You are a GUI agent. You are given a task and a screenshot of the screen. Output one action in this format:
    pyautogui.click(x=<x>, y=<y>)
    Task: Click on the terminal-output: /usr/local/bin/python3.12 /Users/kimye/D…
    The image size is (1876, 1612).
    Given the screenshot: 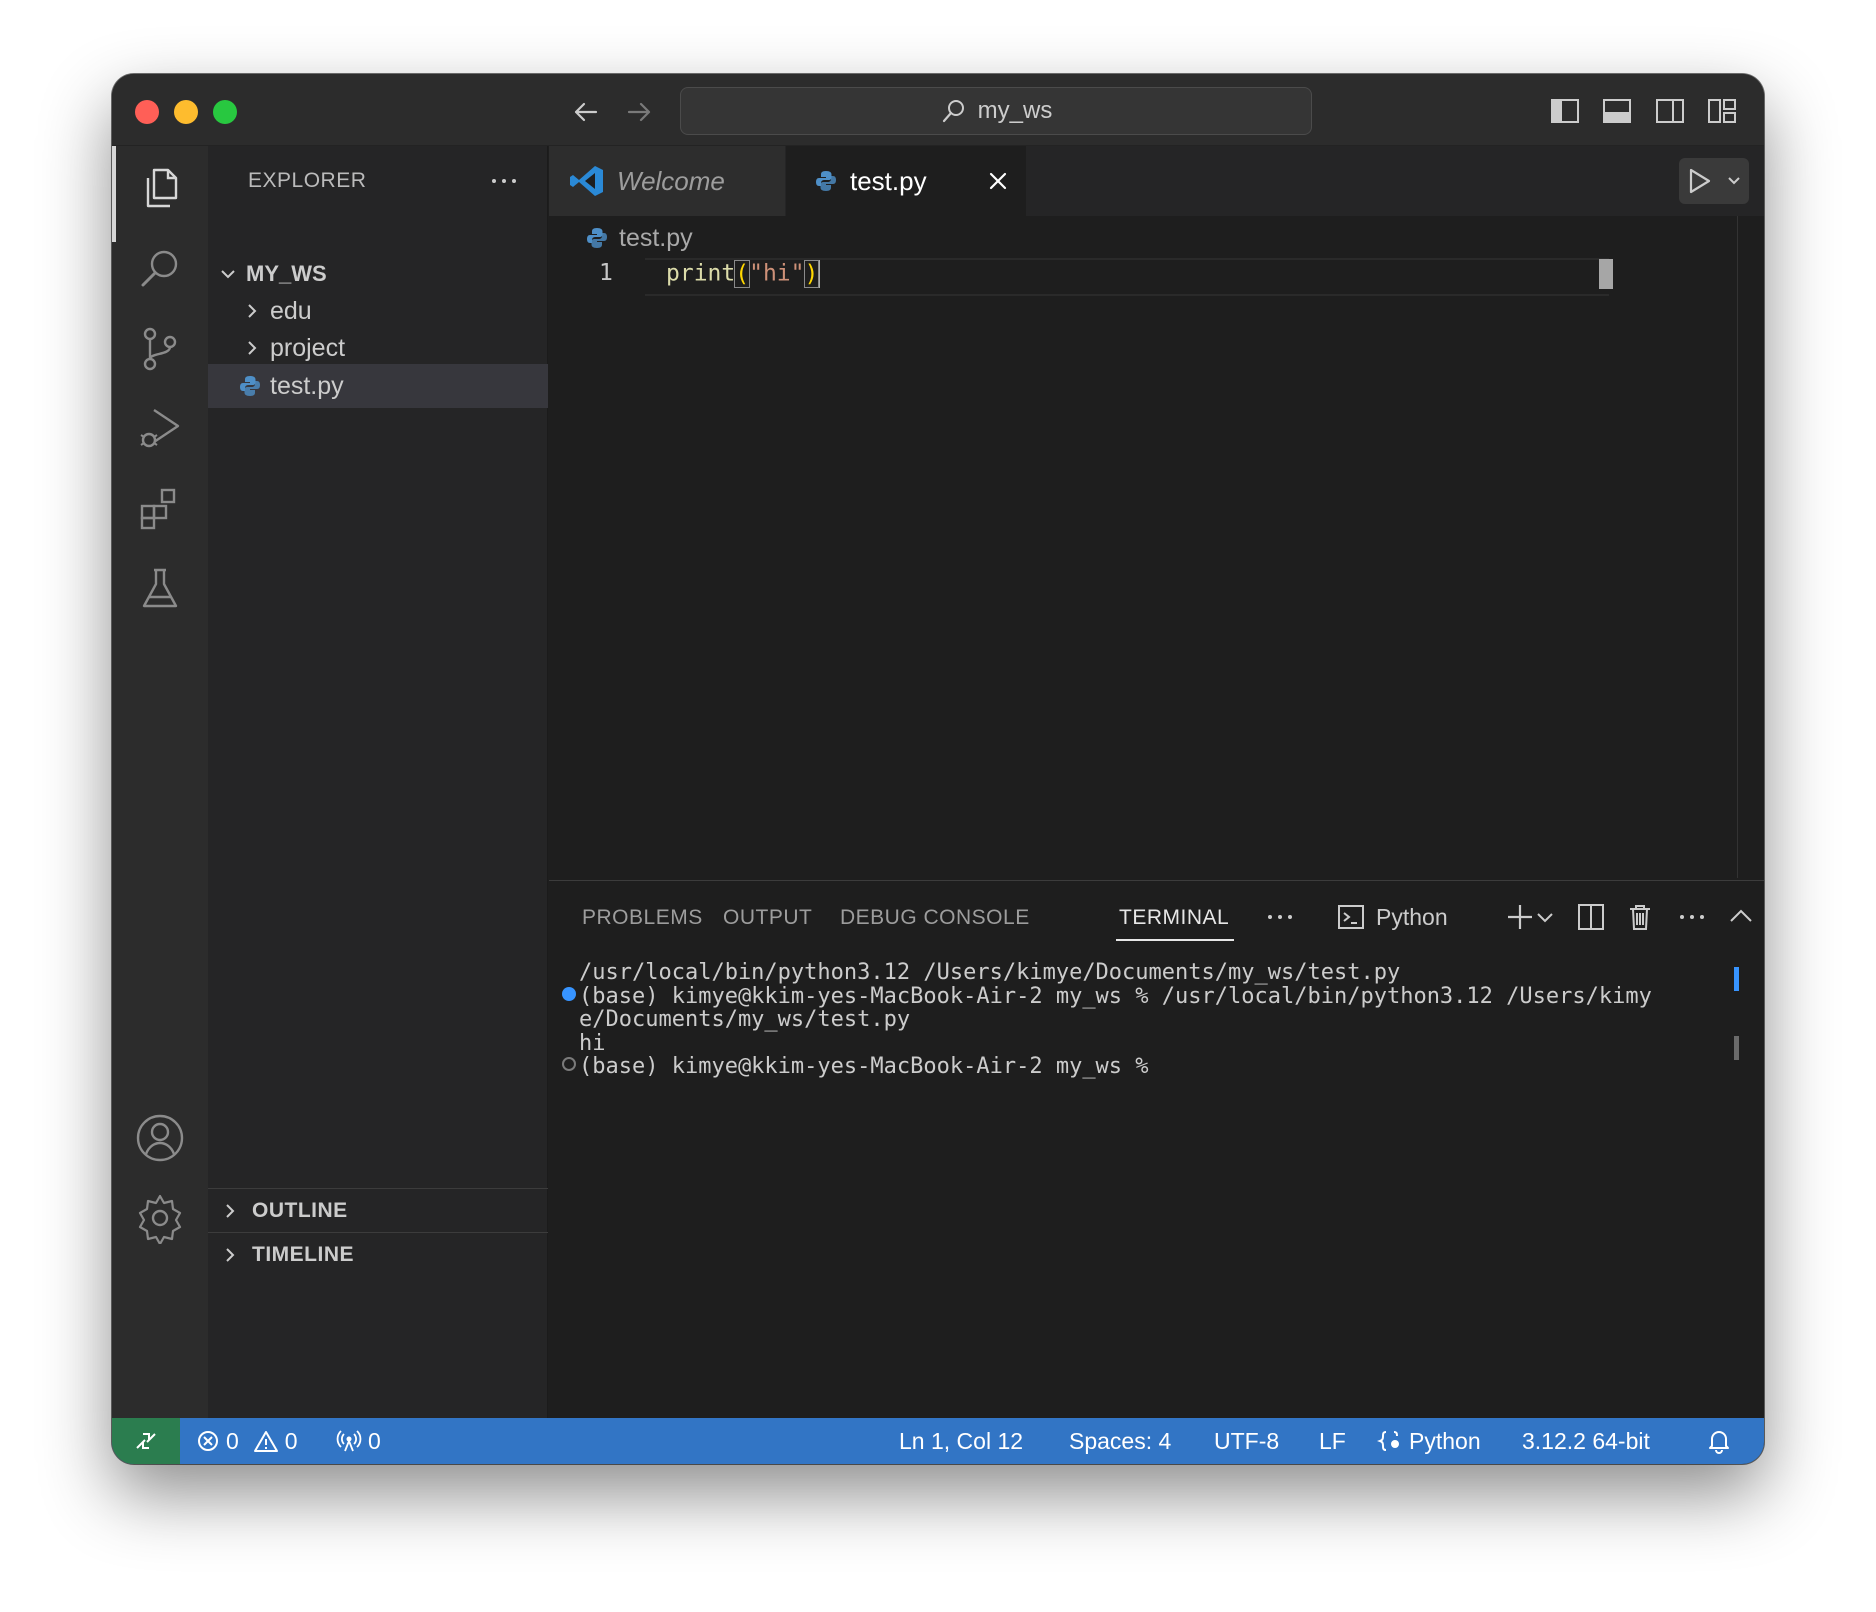 What is the action you would take?
    pyautogui.click(x=1154, y=1020)
    